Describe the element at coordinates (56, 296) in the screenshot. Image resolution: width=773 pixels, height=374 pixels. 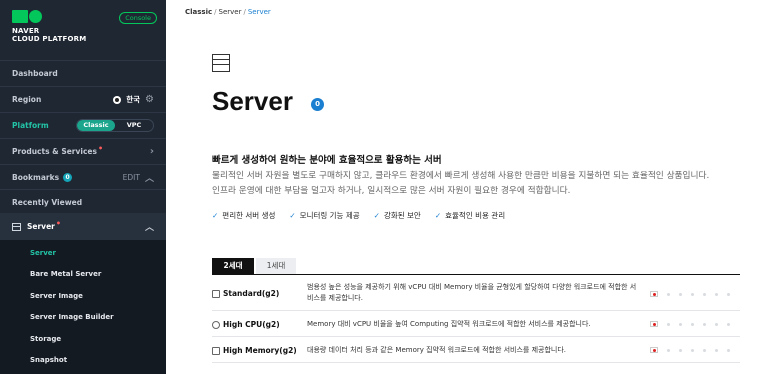
I see `submenu-item-server-image: Server Image` at that location.